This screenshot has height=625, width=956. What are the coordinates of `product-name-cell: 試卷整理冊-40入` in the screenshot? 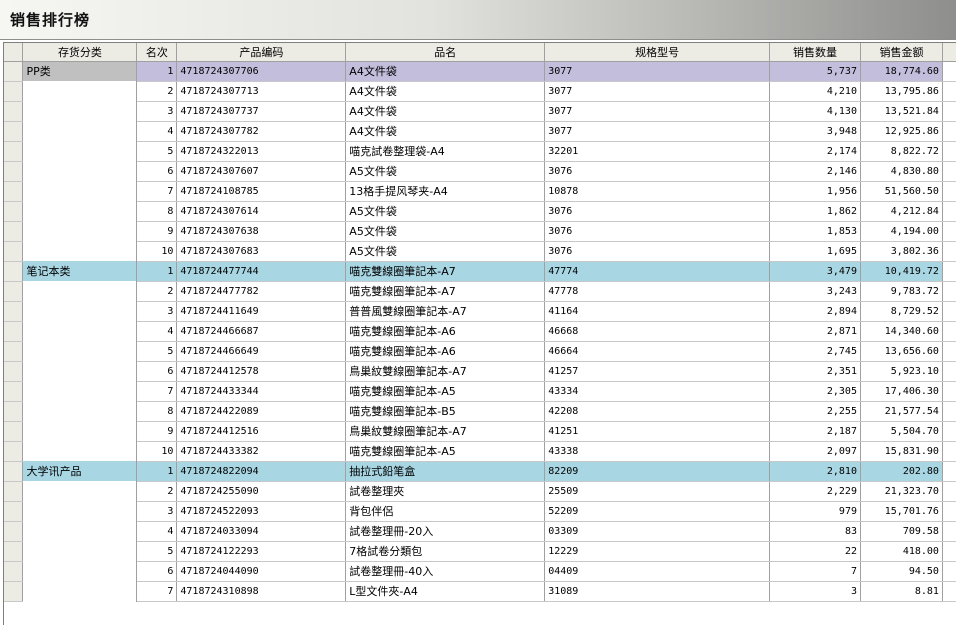 It's located at (445, 571).